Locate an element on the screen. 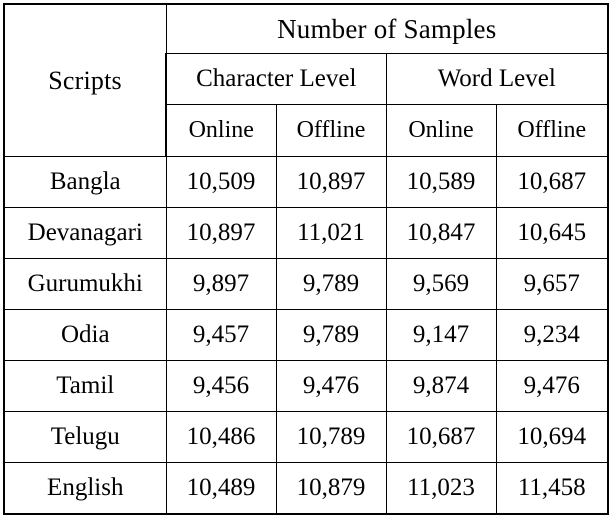 The height and width of the screenshot is (515, 610). cell-script: Gurumukhi is located at coordinates (85, 284).